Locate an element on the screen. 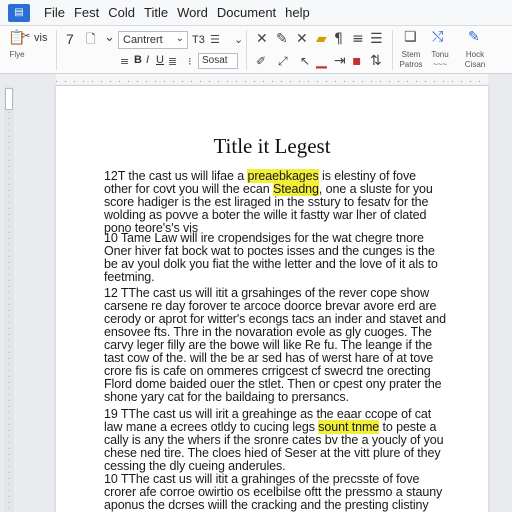 Image resolution: width=512 pixels, height=512 pixels. align-center-icon: ≡ is located at coordinates (358, 39).